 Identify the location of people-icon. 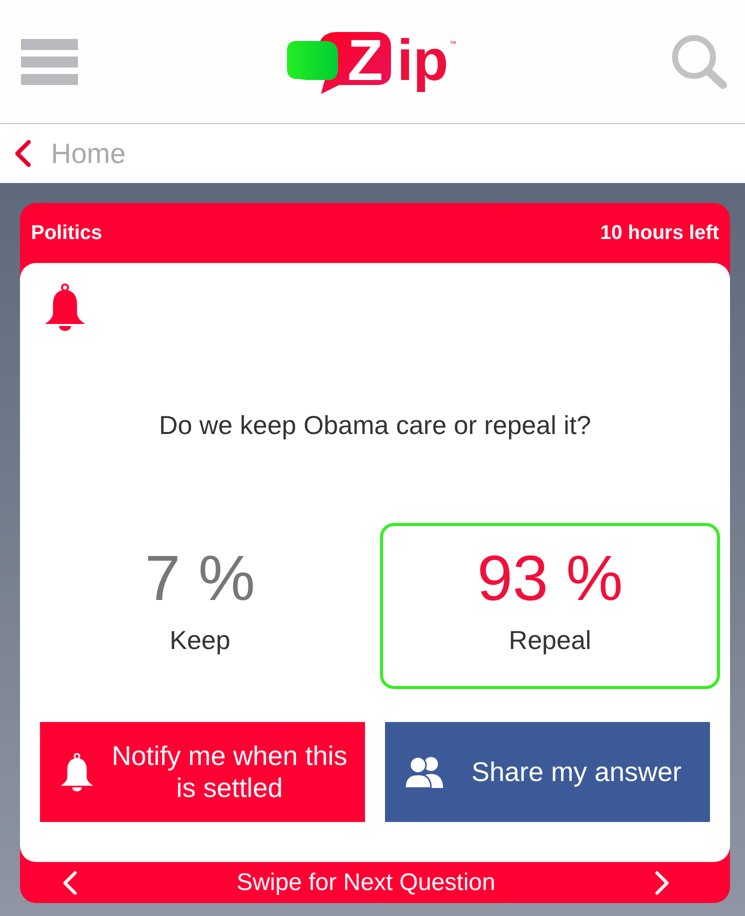
(424, 772).